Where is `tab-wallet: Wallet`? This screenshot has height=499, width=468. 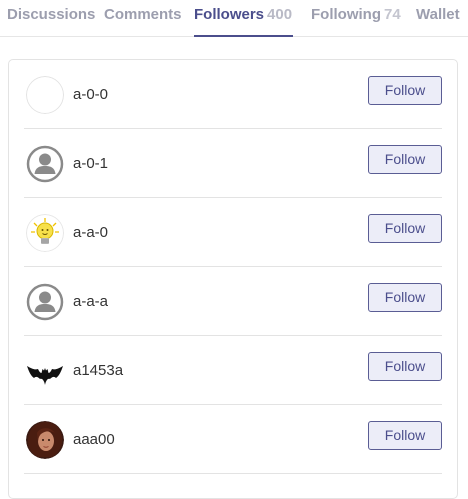
tab-wallet: Wallet is located at coordinates (438, 21).